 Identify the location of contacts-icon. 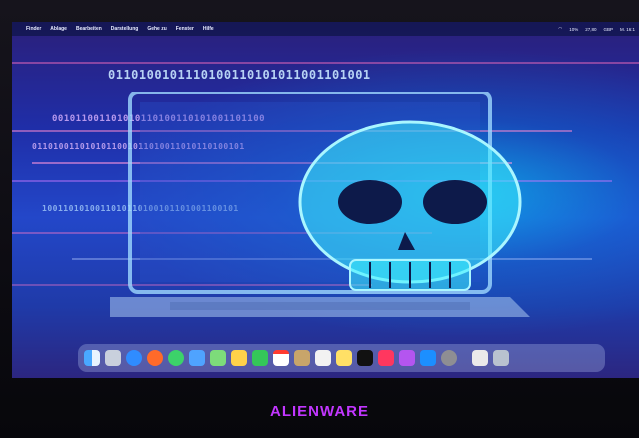
(302, 358).